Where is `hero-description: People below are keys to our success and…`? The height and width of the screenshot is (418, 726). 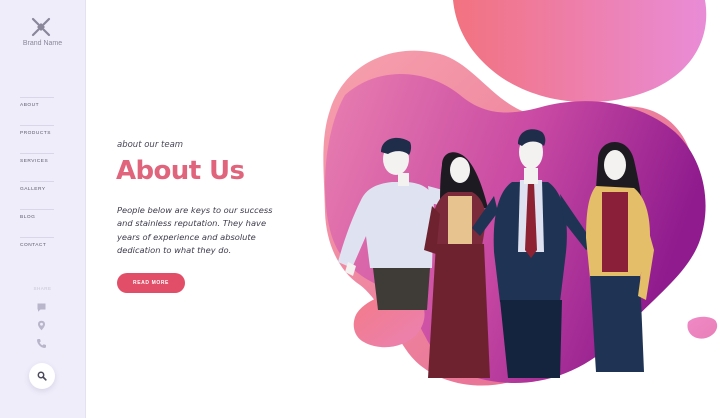
hero-description: People below are keys to our success and… is located at coordinates (195, 230).